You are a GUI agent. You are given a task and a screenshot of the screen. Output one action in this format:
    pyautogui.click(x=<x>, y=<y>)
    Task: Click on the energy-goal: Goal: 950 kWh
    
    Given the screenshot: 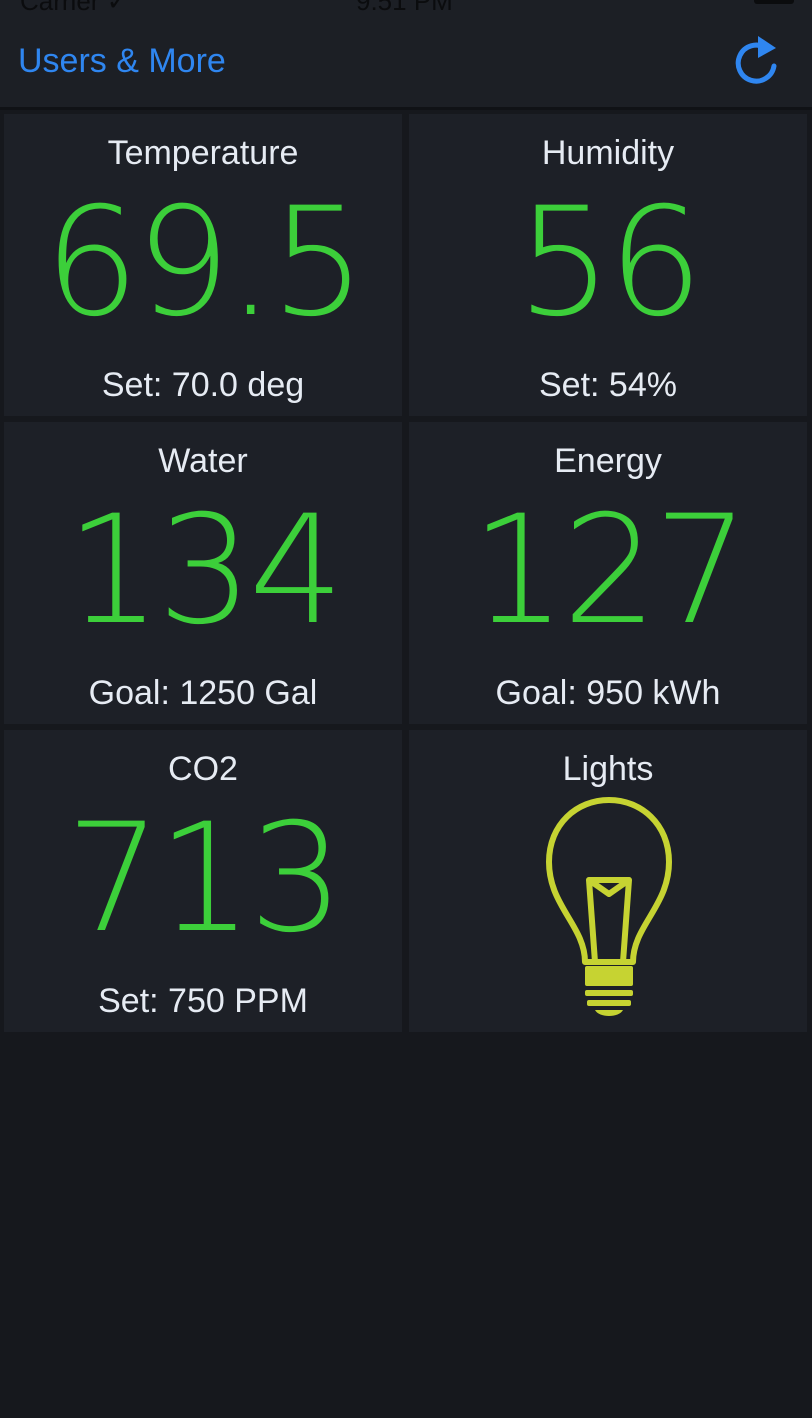 What is the action you would take?
    pyautogui.click(x=608, y=693)
    